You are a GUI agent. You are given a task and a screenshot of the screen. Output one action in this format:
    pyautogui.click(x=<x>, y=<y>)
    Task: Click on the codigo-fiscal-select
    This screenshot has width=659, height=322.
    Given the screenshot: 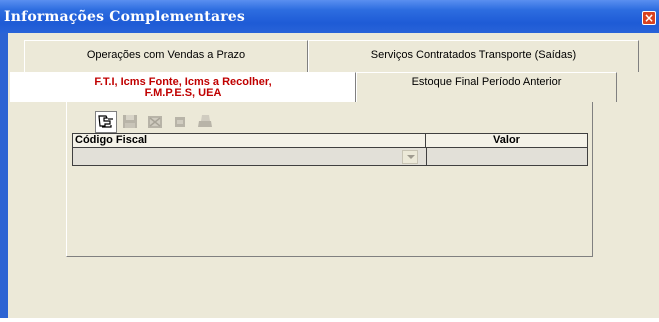 What is the action you would take?
    pyautogui.click(x=249, y=157)
    